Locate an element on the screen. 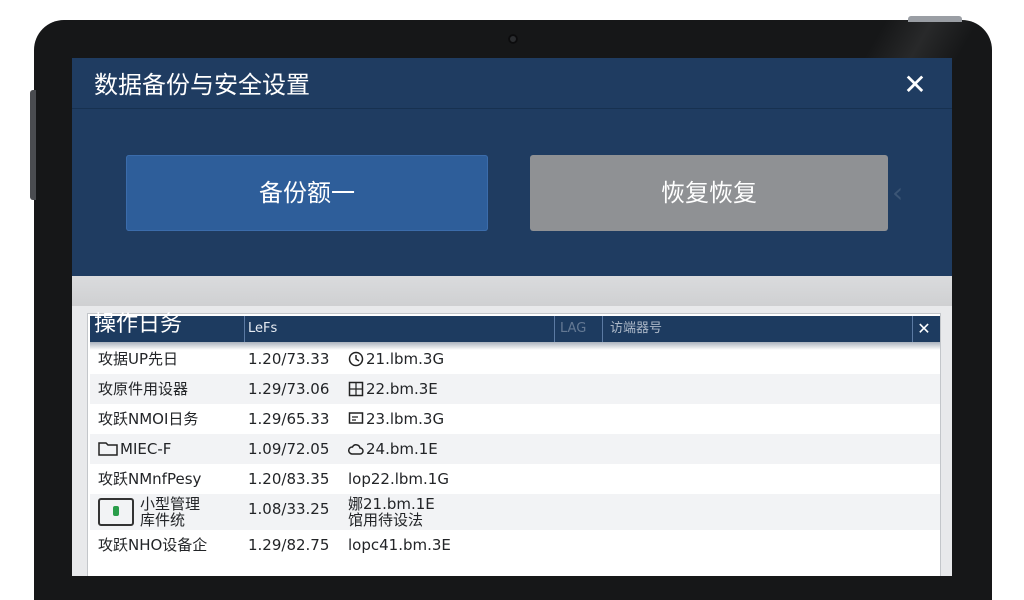 The width and height of the screenshot is (1024, 600). top-button is located at coordinates (935, 19).